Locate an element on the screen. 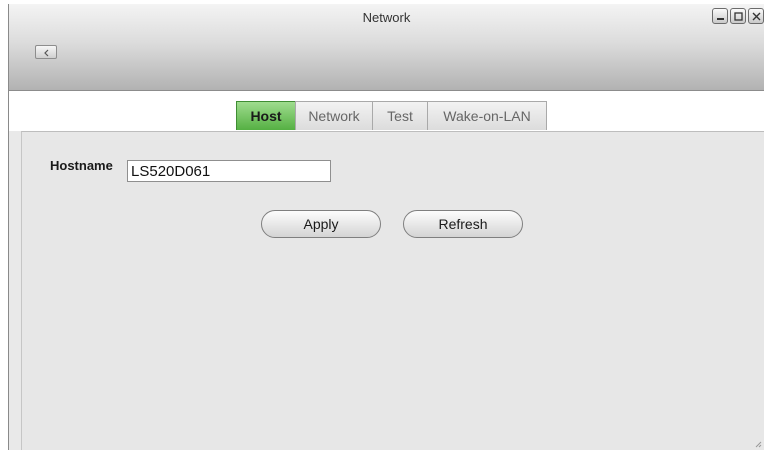 Image resolution: width=764 pixels, height=450 pixels. window-title: Network is located at coordinates (386, 17).